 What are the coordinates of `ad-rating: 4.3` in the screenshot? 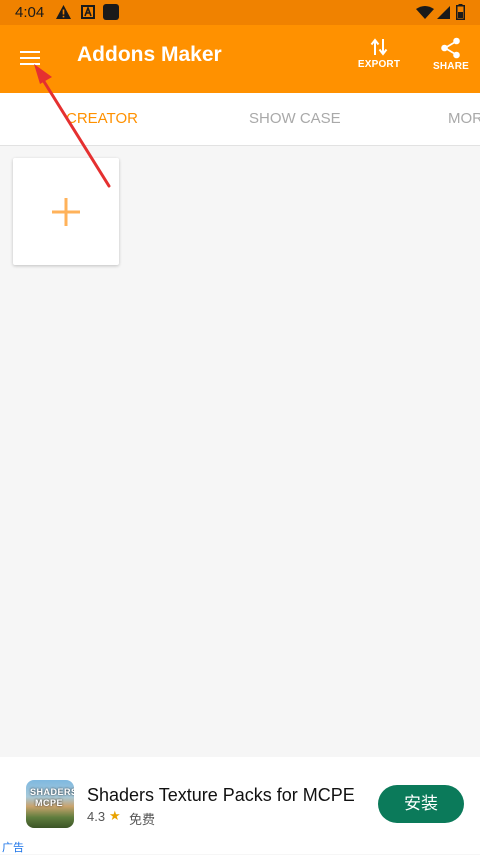 It's located at (96, 816).